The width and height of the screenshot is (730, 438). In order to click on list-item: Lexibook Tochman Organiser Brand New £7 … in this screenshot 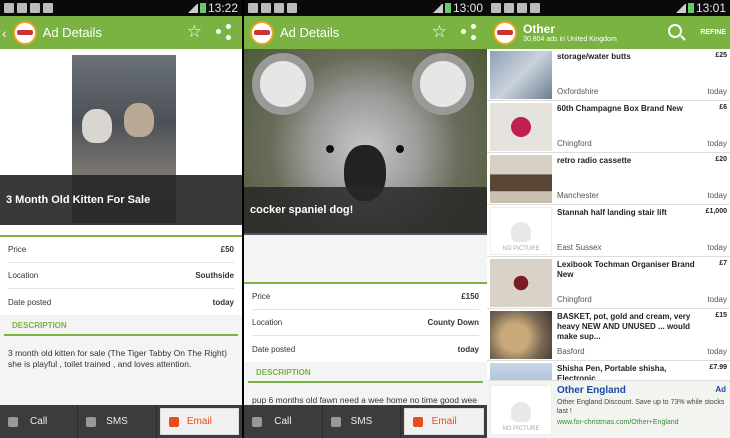, I will do `click(608, 283)`.